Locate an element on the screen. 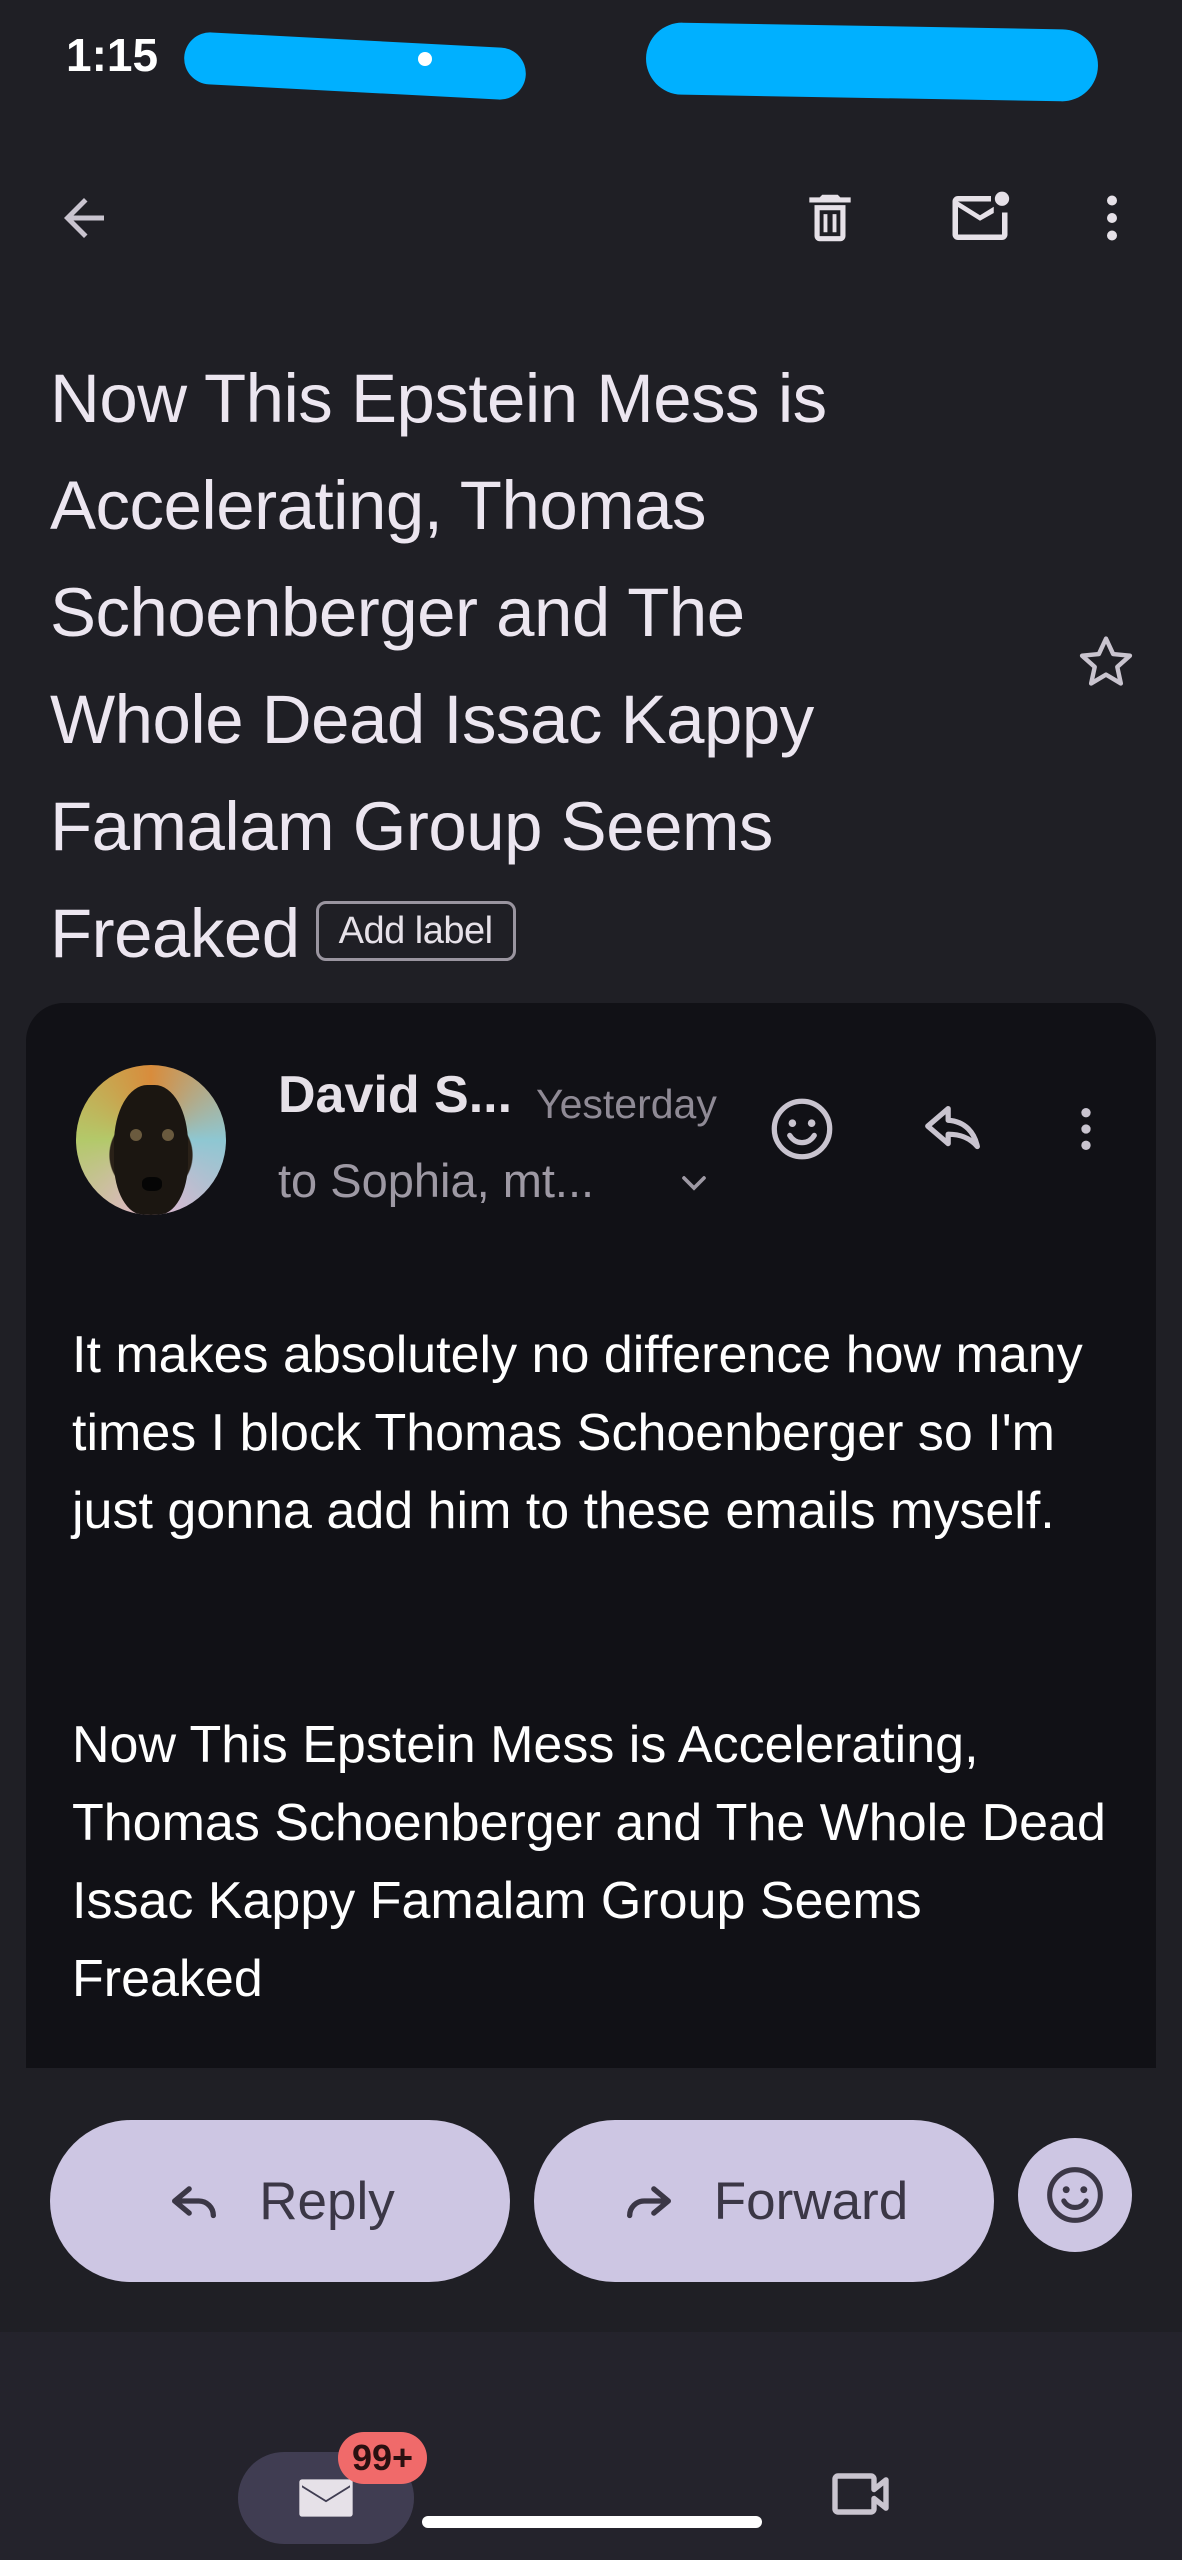 The height and width of the screenshot is (2560, 1182). status-dot is located at coordinates (425, 59).